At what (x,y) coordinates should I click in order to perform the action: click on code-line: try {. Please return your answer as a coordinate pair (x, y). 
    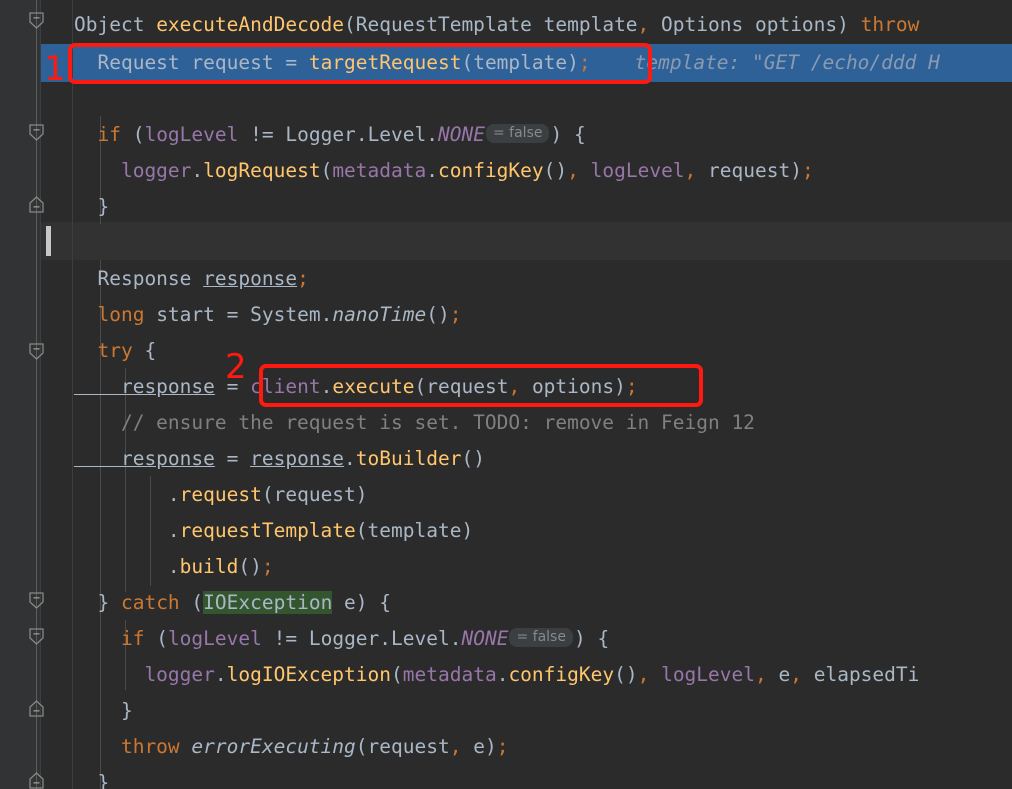
    Looking at the image, I should click on (506, 351).